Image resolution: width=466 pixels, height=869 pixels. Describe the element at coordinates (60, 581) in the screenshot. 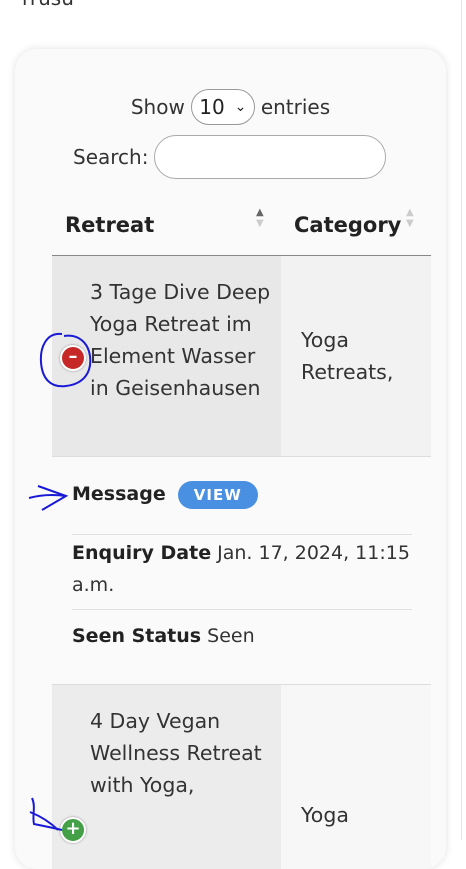

I see `pen-annotations` at that location.